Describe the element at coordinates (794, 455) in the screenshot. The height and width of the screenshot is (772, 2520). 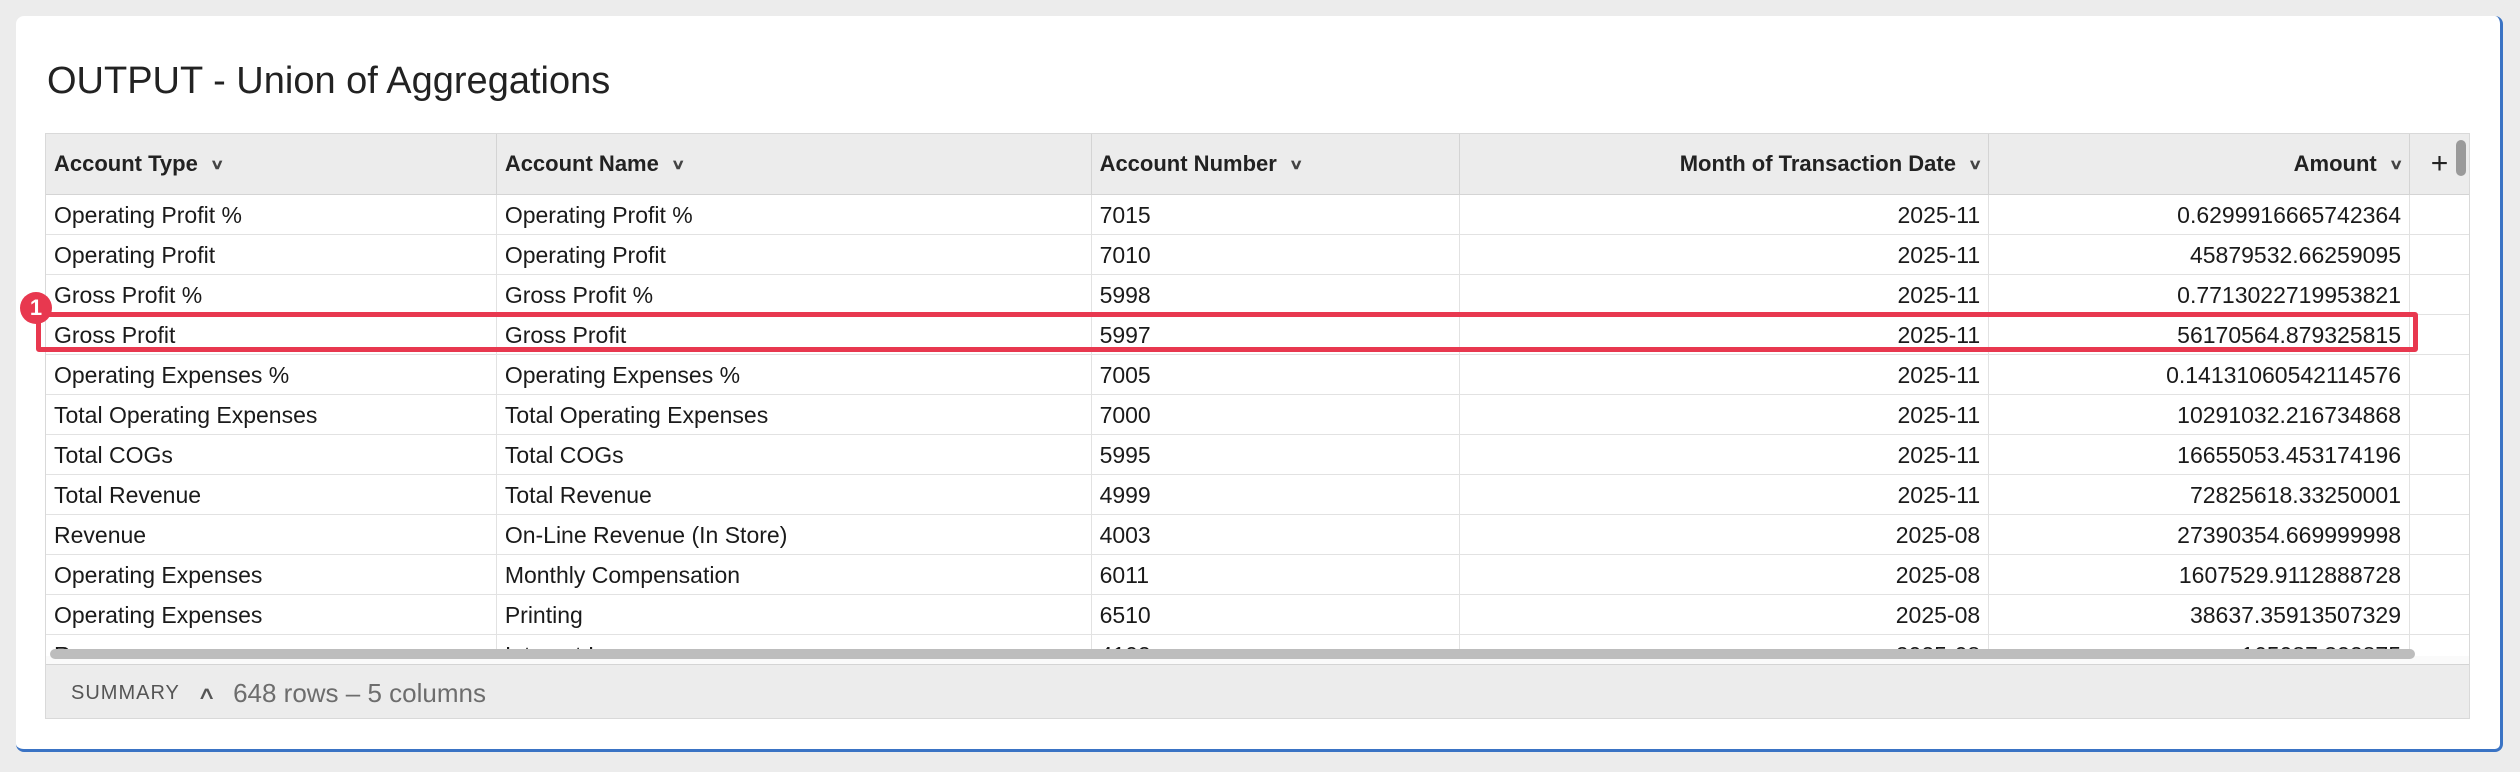
I see `cell-account-name: Total COGs` at that location.